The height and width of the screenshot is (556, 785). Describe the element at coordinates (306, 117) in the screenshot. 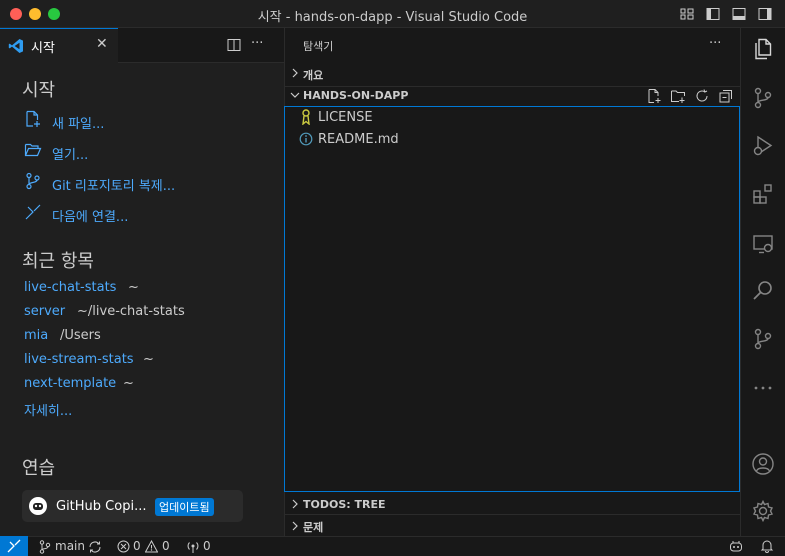

I see `license-icon` at that location.